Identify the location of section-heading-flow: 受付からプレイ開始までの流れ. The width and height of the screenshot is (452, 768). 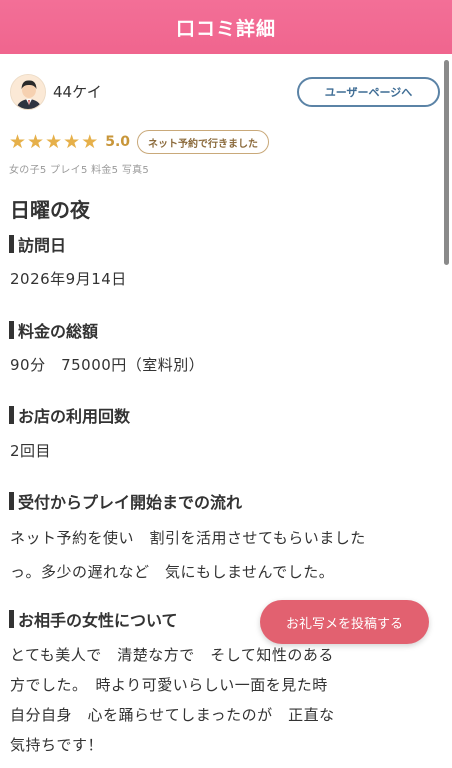
(125, 501).